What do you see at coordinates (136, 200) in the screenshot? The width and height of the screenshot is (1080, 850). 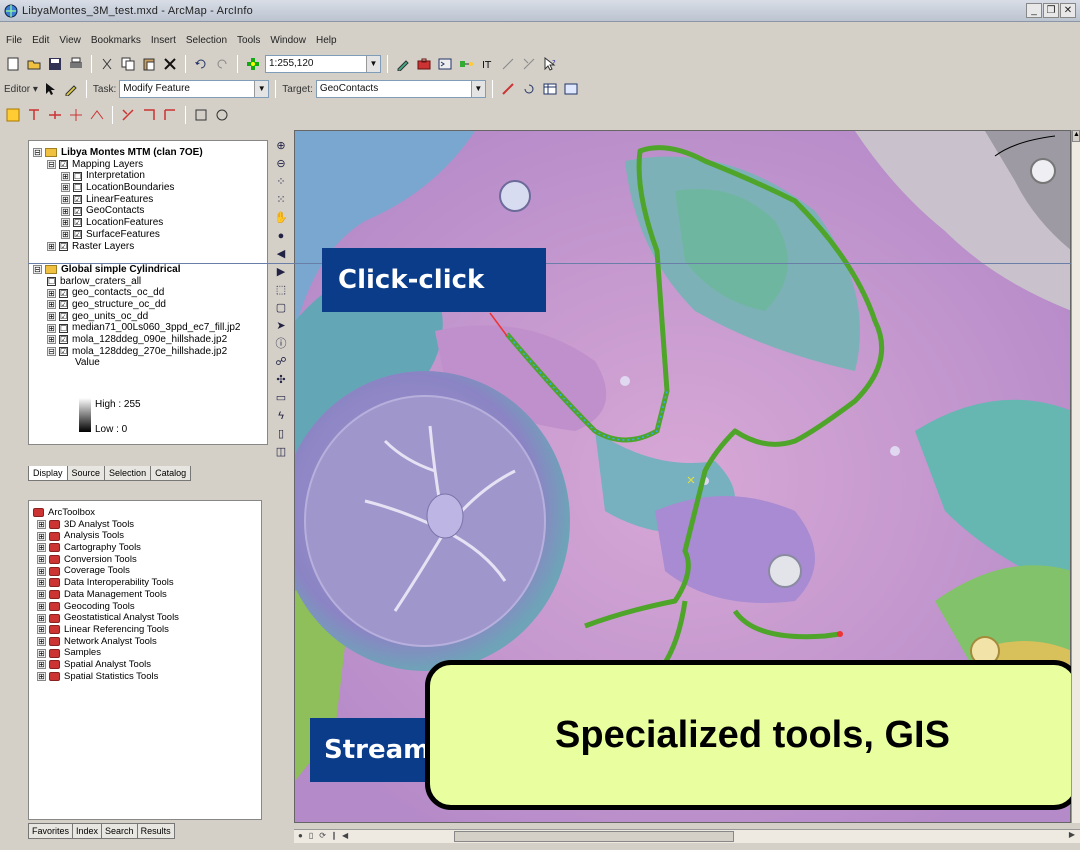 I see `layer-row: ⊞ ☑ LinearFeatures` at bounding box center [136, 200].